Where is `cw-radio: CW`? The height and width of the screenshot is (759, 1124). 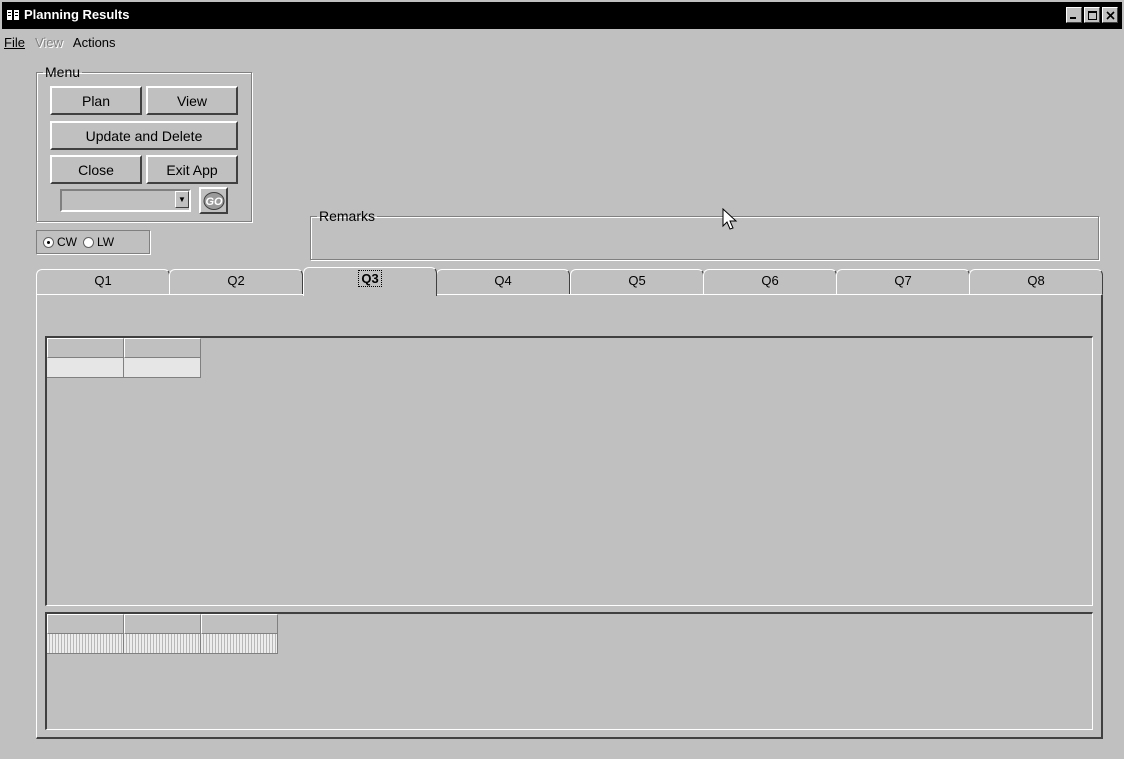
cw-radio: CW is located at coordinates (60, 242).